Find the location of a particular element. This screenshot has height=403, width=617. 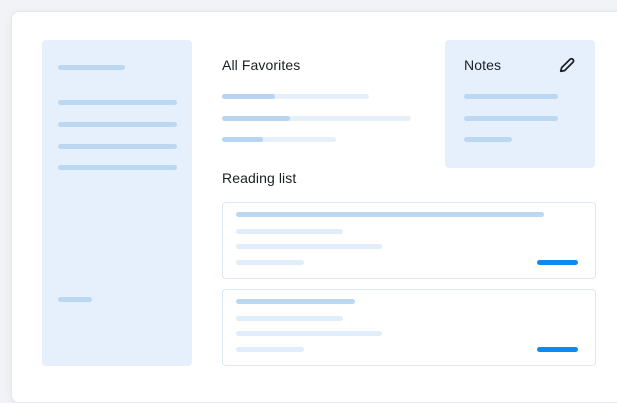

favorites-title: All Favorites is located at coordinates (261, 65).